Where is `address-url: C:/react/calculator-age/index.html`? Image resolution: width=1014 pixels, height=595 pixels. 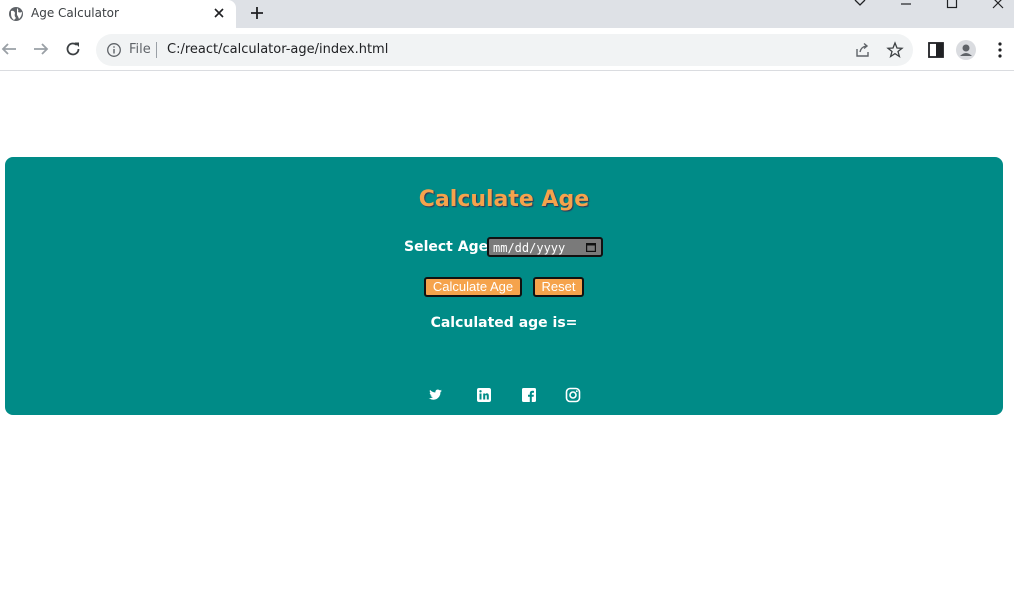 address-url: C:/react/calculator-age/index.html is located at coordinates (277, 49).